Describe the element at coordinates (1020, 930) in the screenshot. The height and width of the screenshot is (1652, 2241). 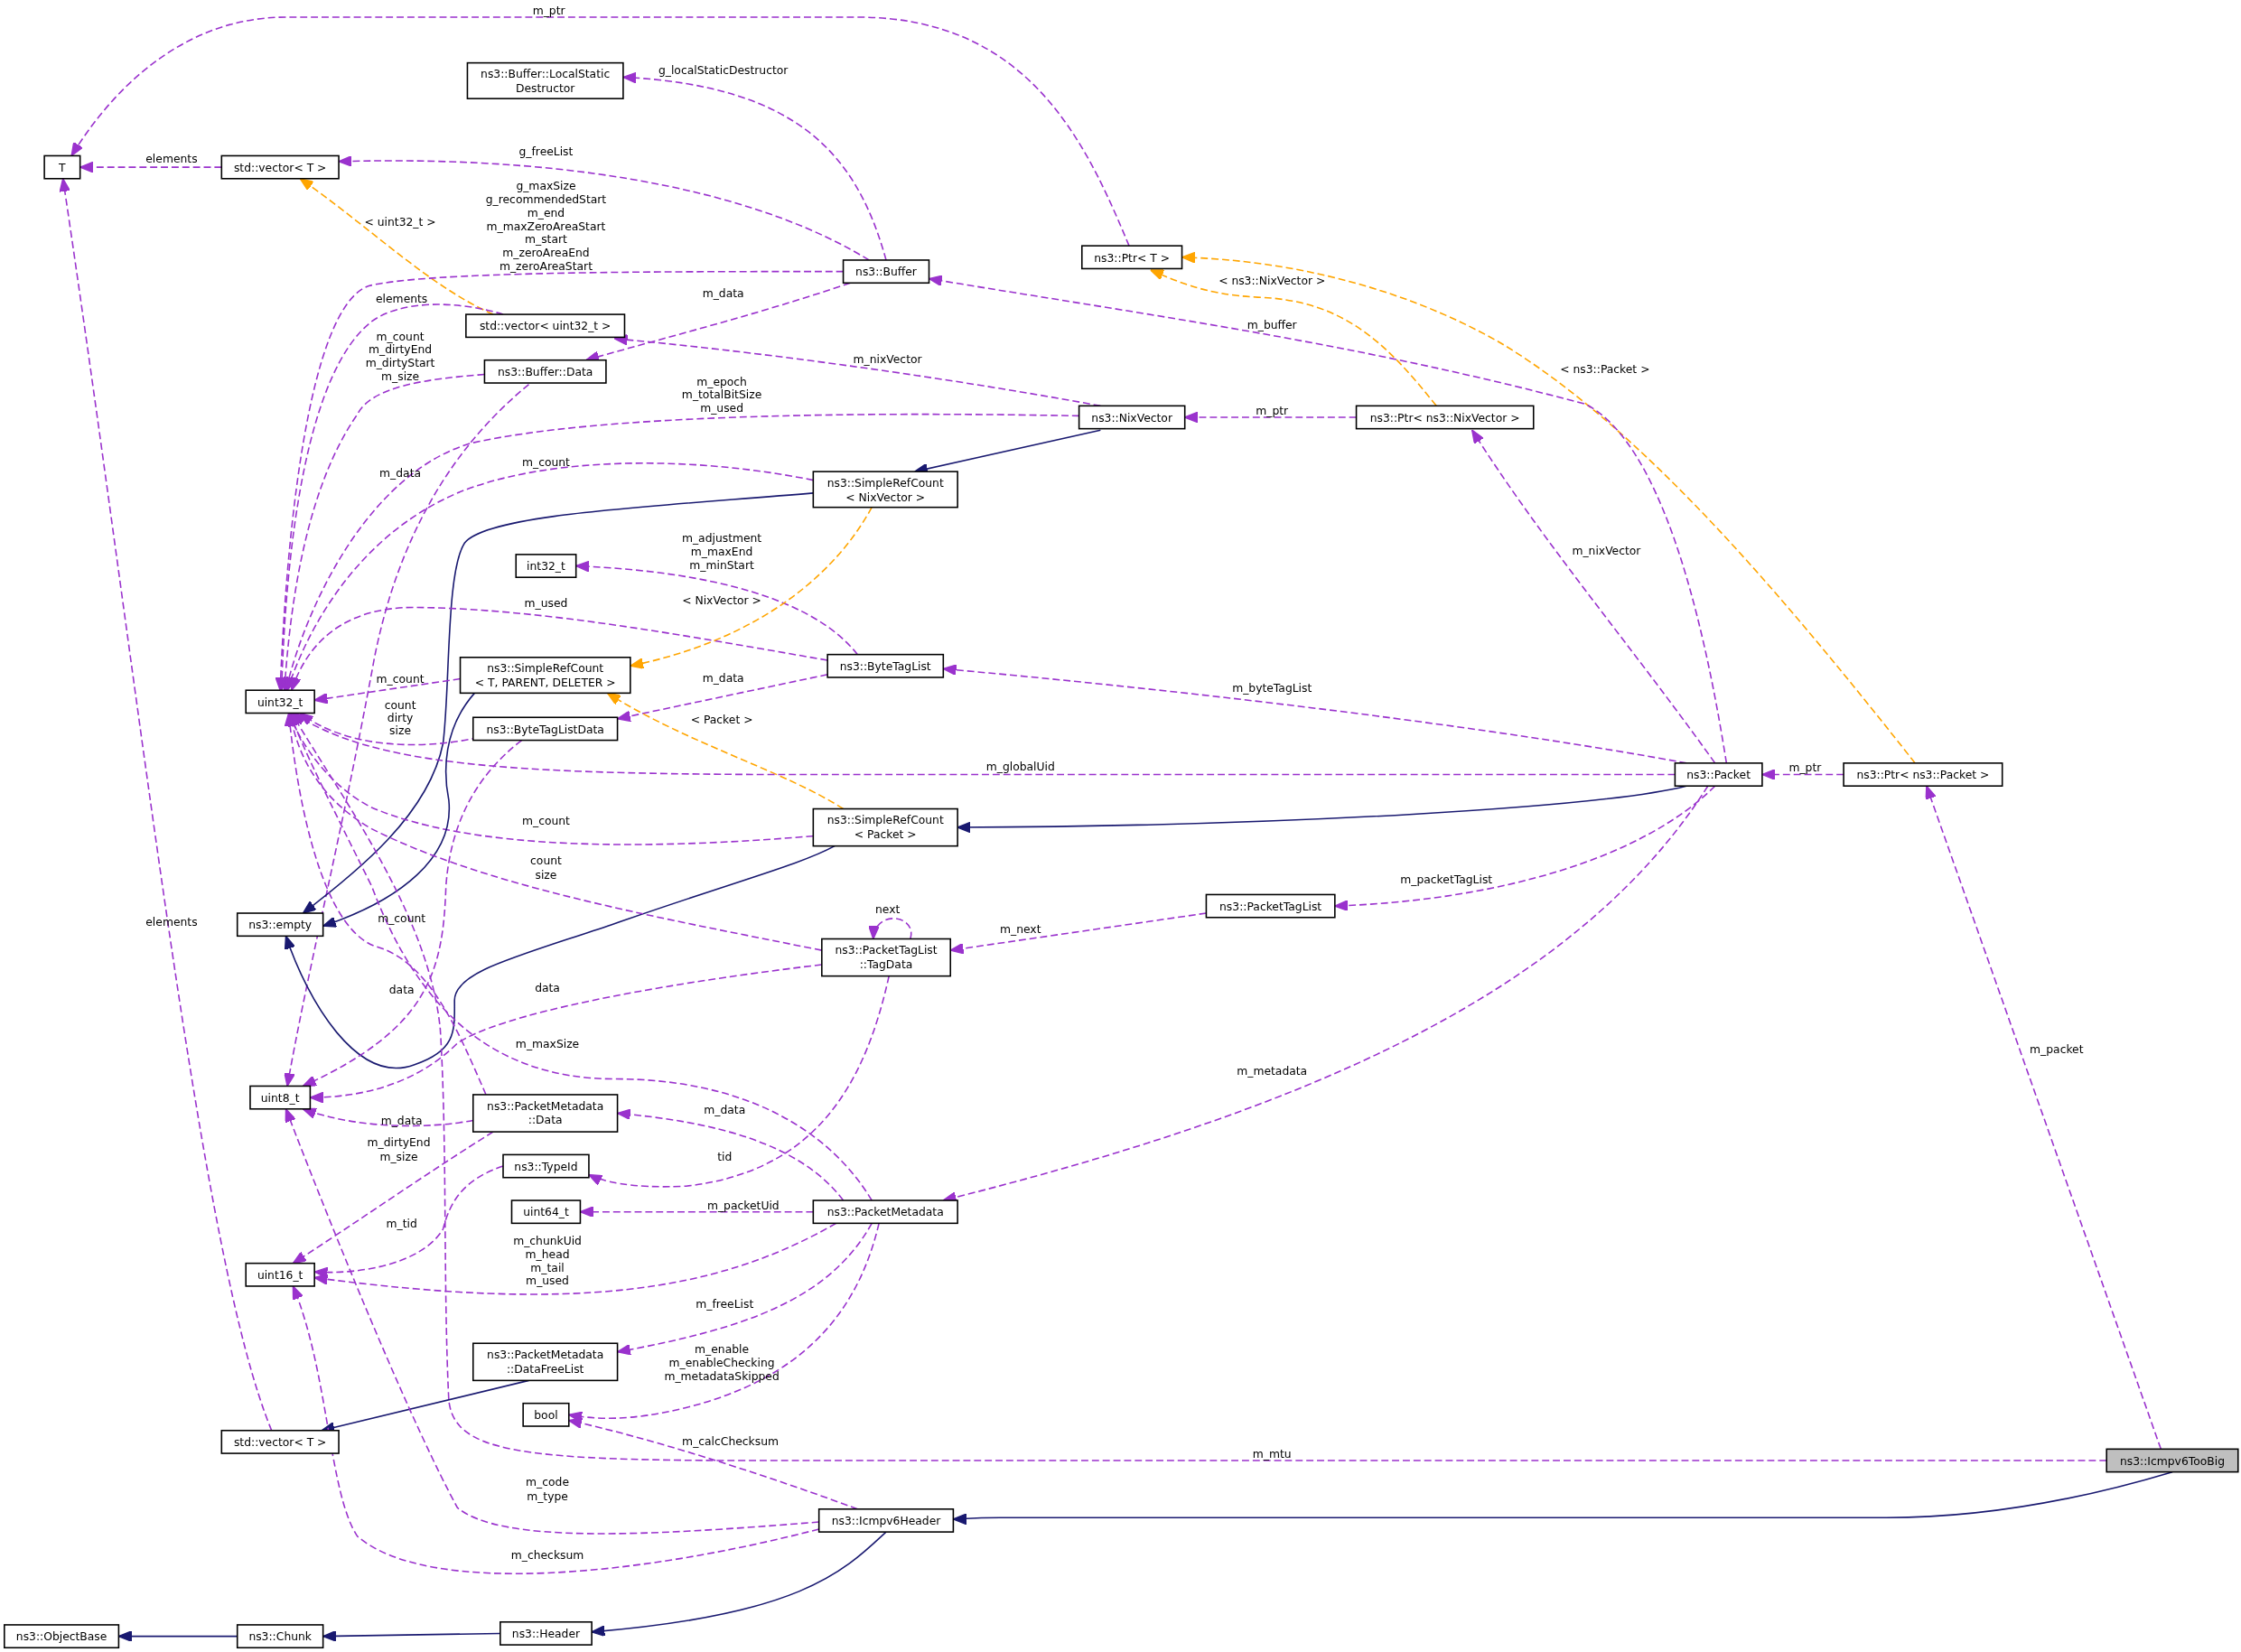
I see `edge-label: m_next` at that location.